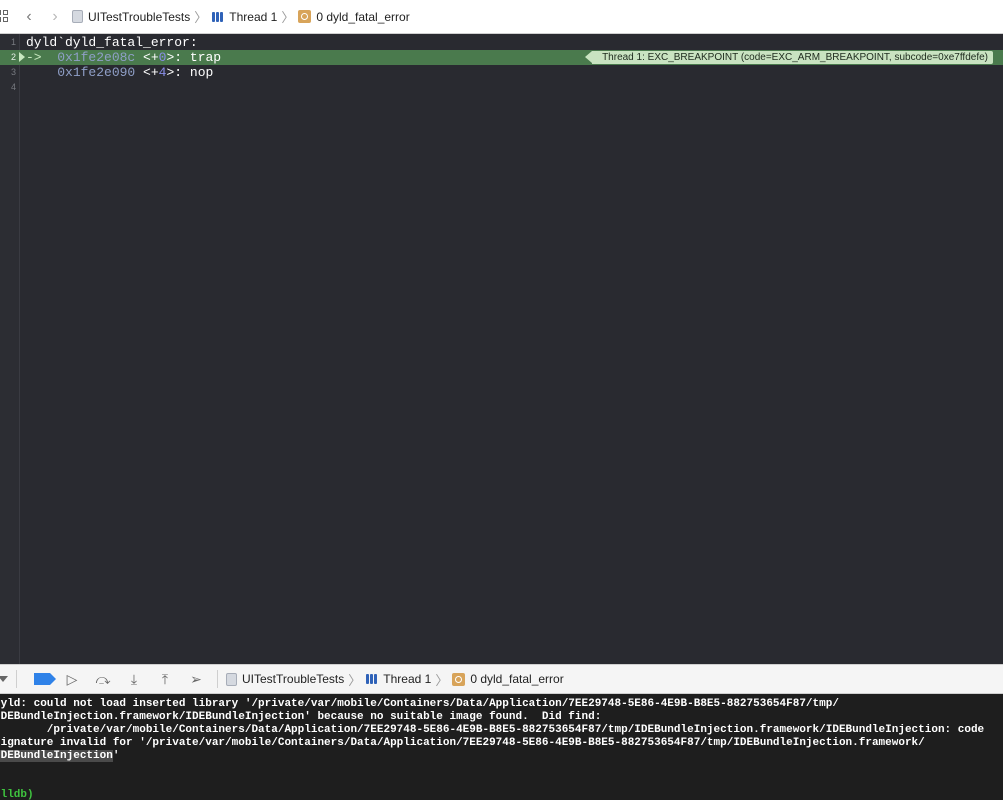 This screenshot has width=1003, height=802. I want to click on breadcrumb-project: UITestTroubleTests, so click(131, 17).